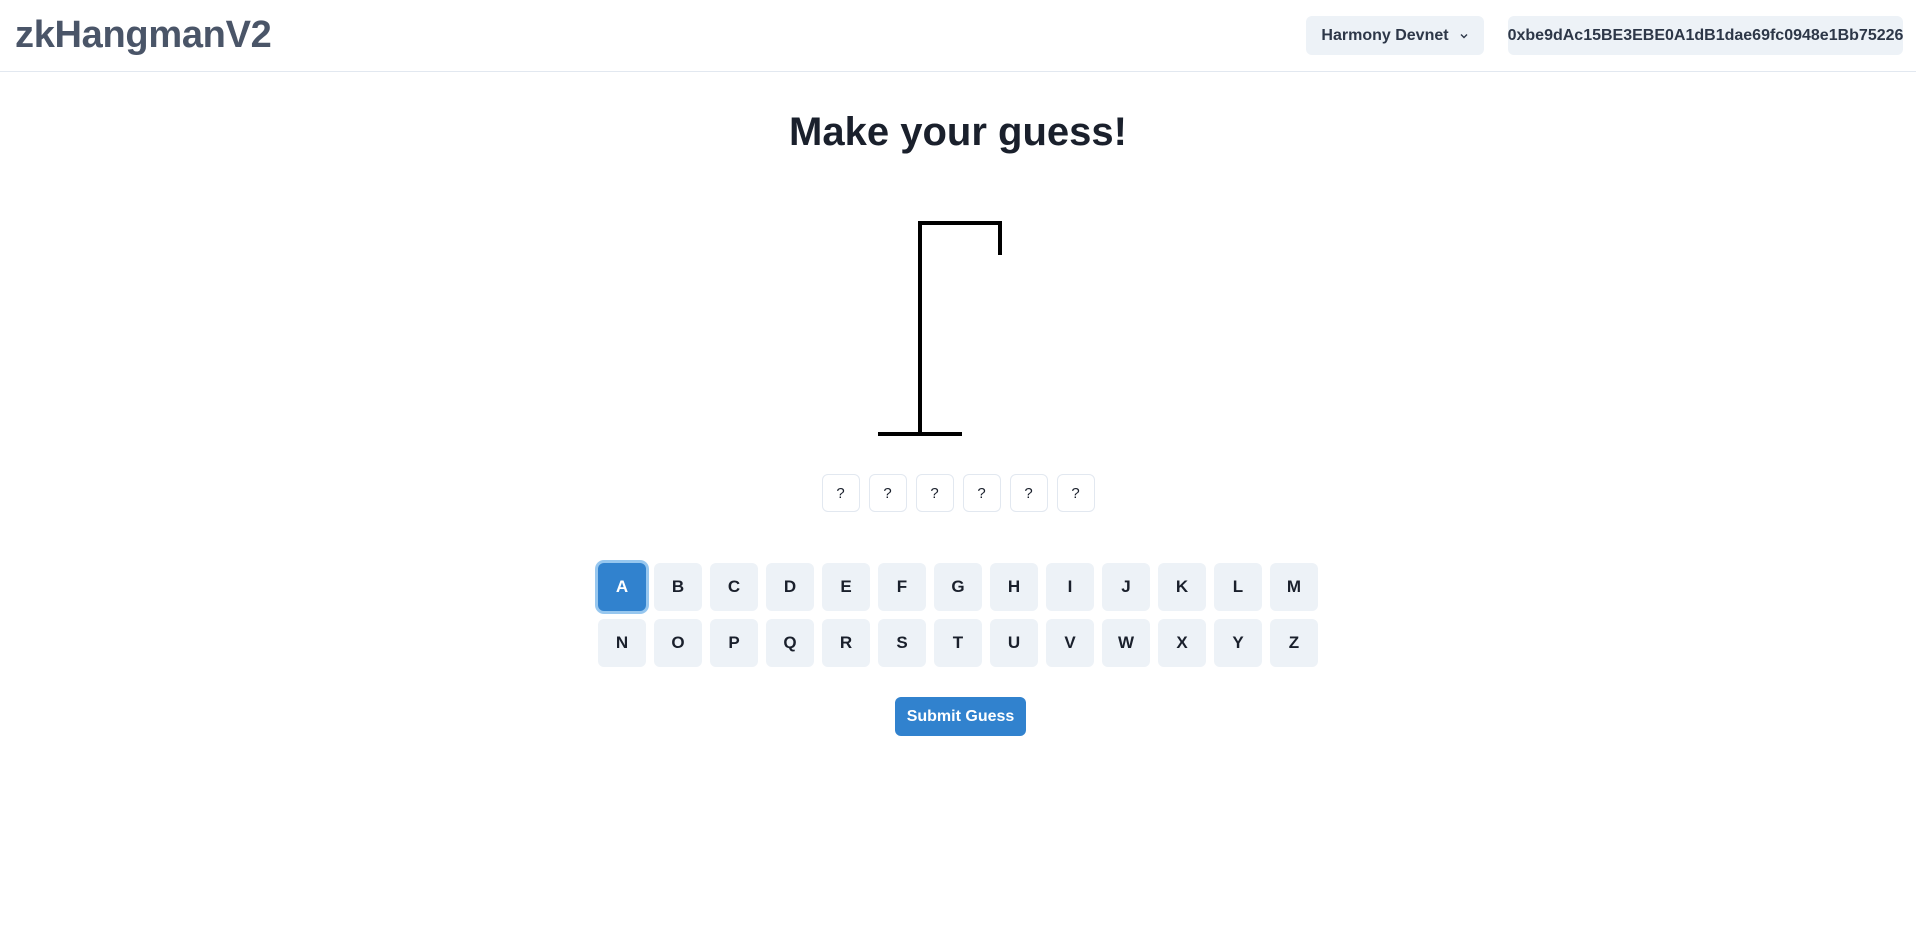  Describe the element at coordinates (958, 493) in the screenshot. I see `word-slots: ? ? ? ? ? ?` at that location.